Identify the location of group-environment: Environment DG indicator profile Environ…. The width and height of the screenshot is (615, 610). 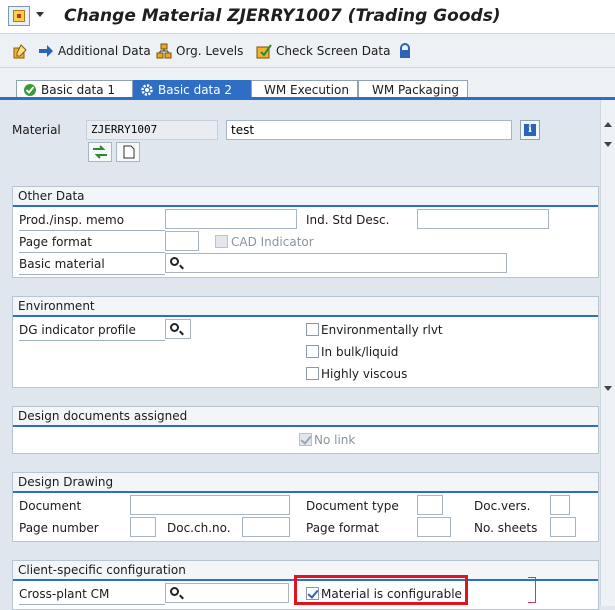
(305, 342).